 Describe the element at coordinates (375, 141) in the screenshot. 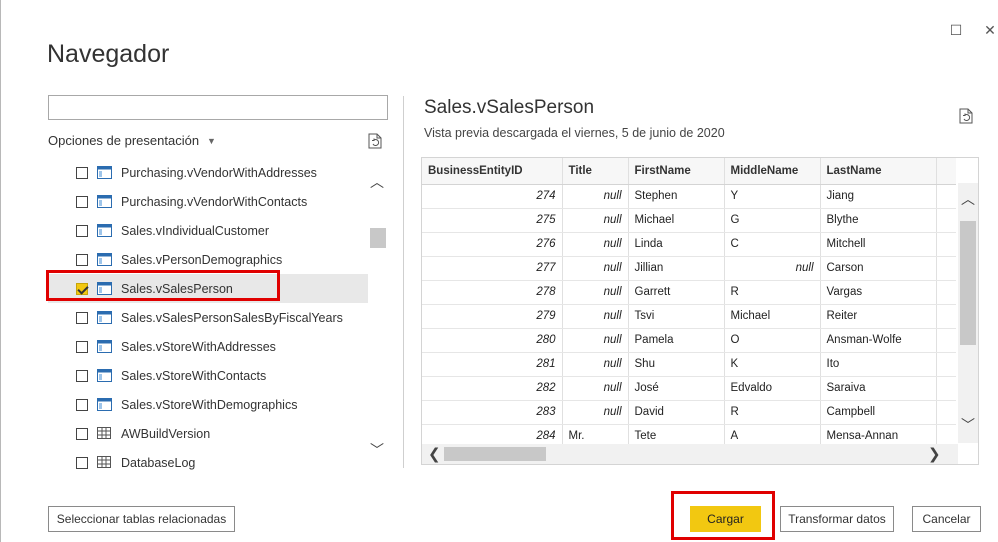

I see `refresh-icon` at that location.